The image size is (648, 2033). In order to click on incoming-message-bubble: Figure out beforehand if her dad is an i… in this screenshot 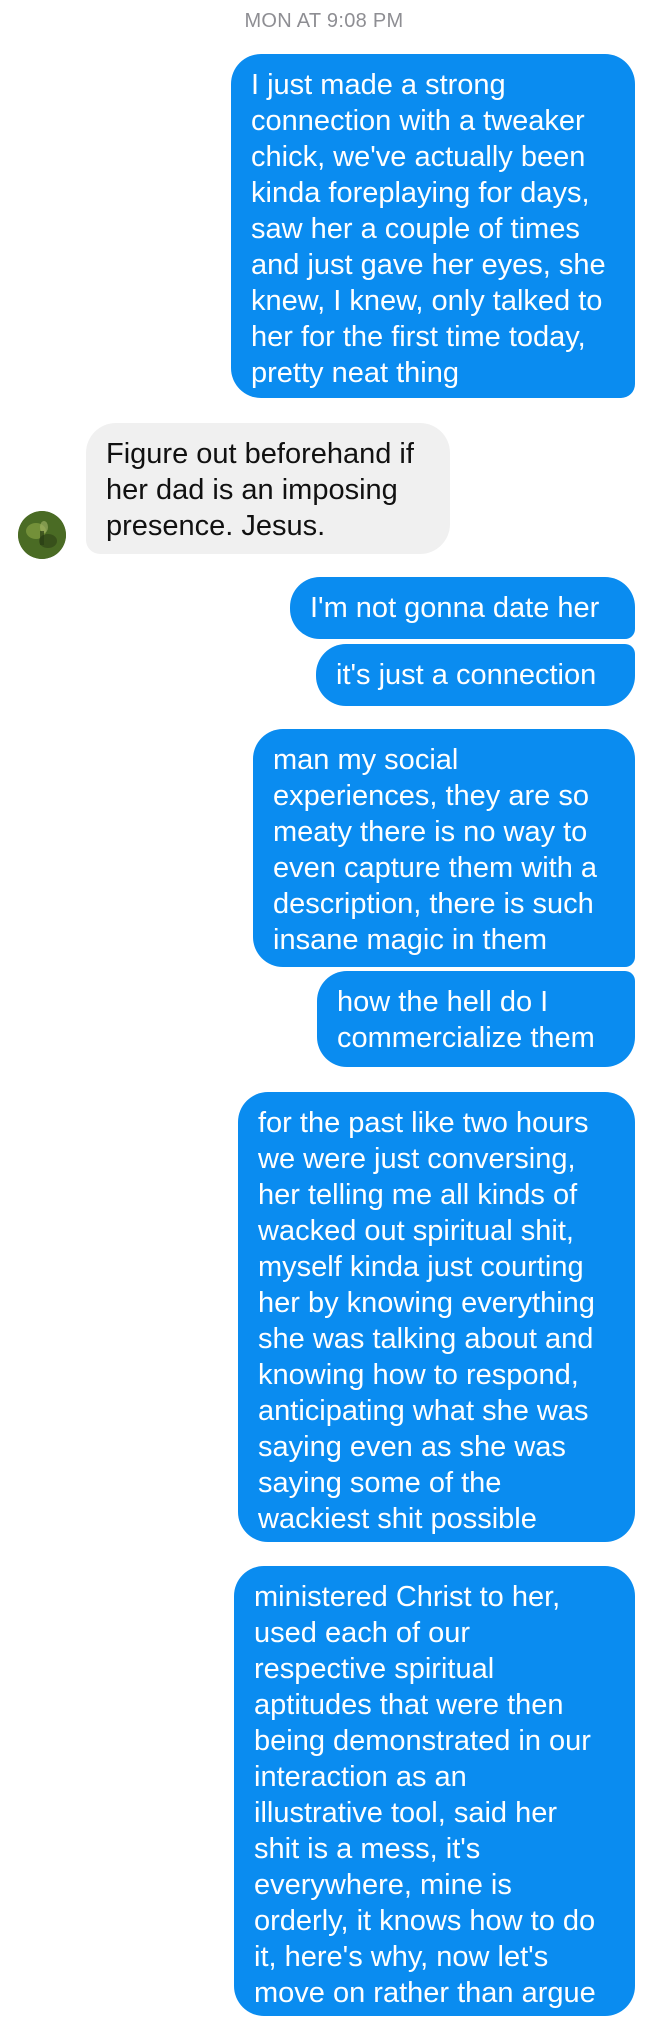, I will do `click(268, 488)`.